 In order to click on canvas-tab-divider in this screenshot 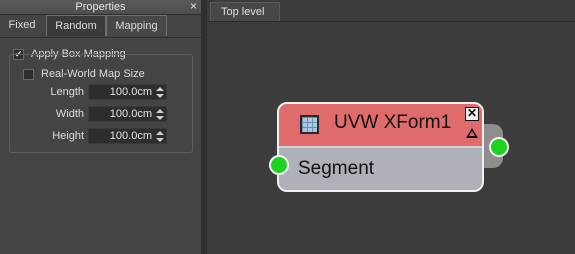, I will do `click(391, 21)`.